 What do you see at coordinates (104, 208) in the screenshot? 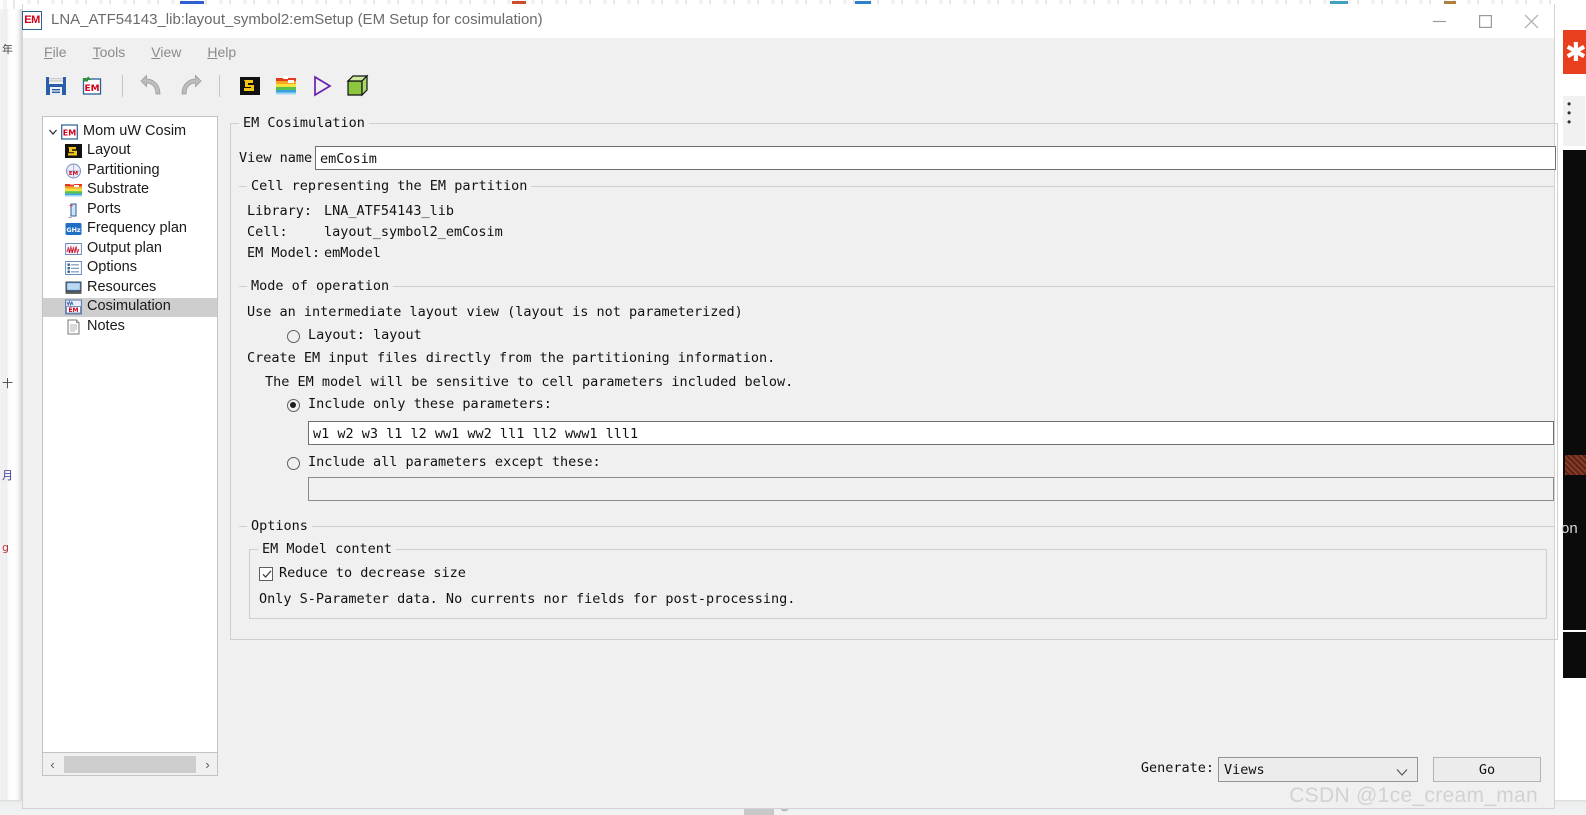
I see `sidebar-item-label: Ports` at bounding box center [104, 208].